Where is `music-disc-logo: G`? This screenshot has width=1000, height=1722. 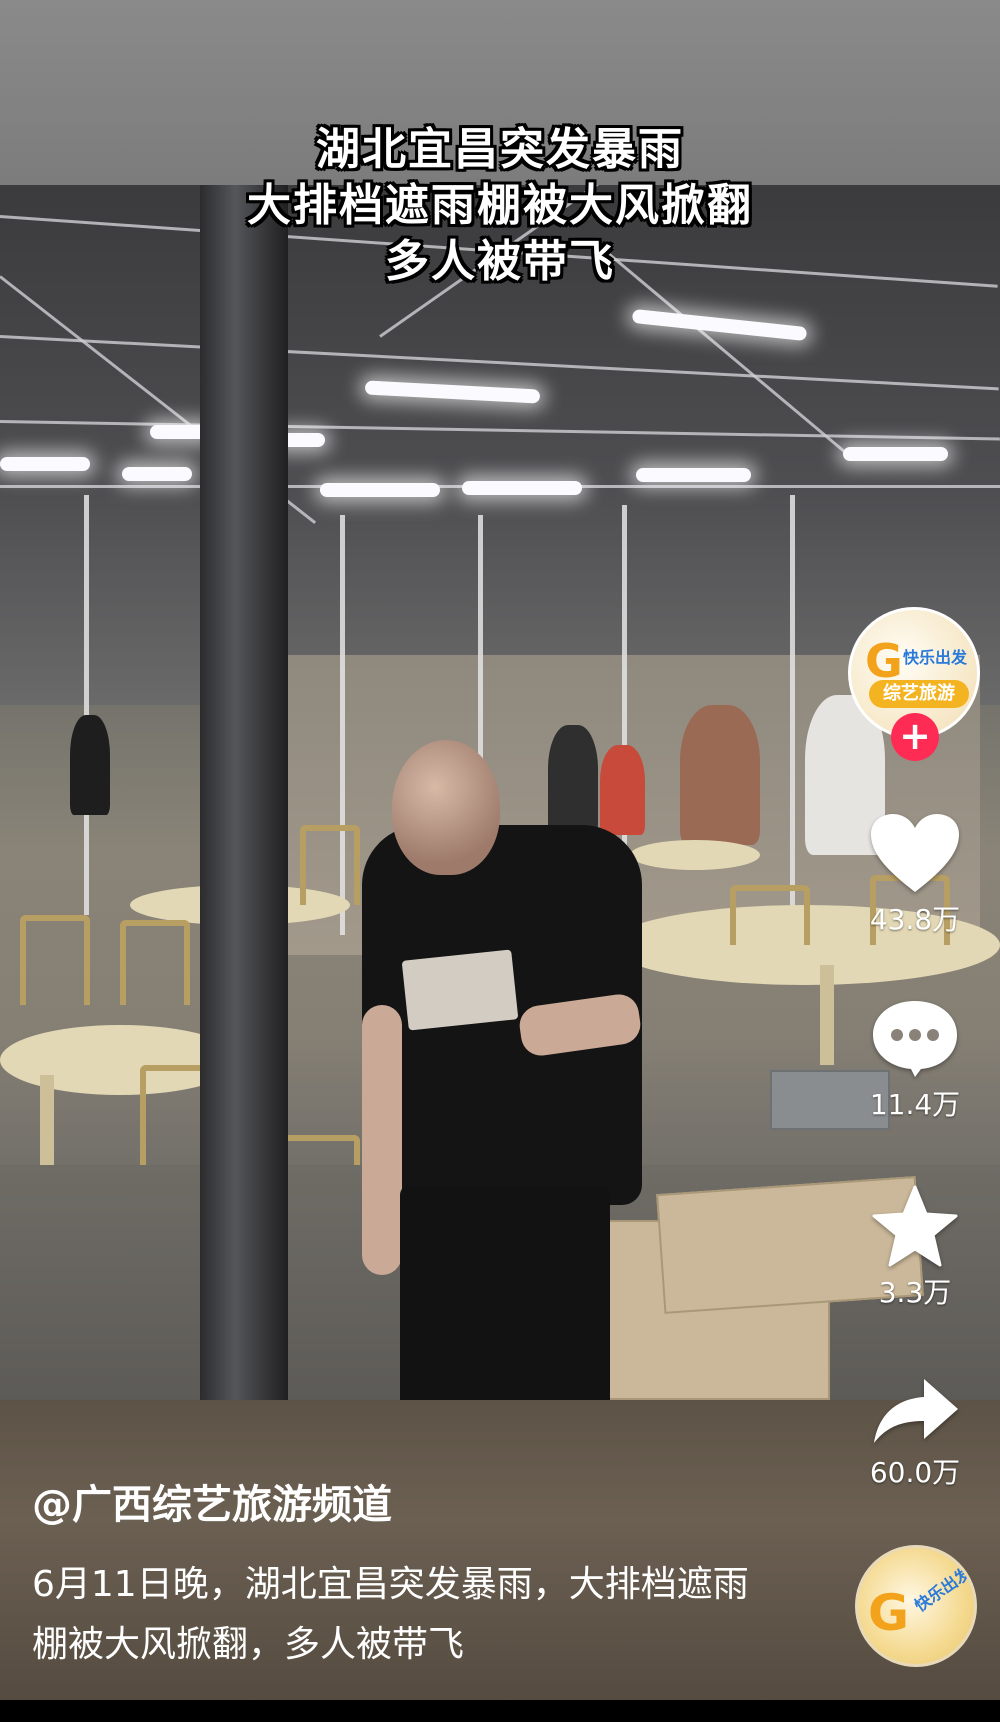
music-disc-logo: G is located at coordinates (889, 1613).